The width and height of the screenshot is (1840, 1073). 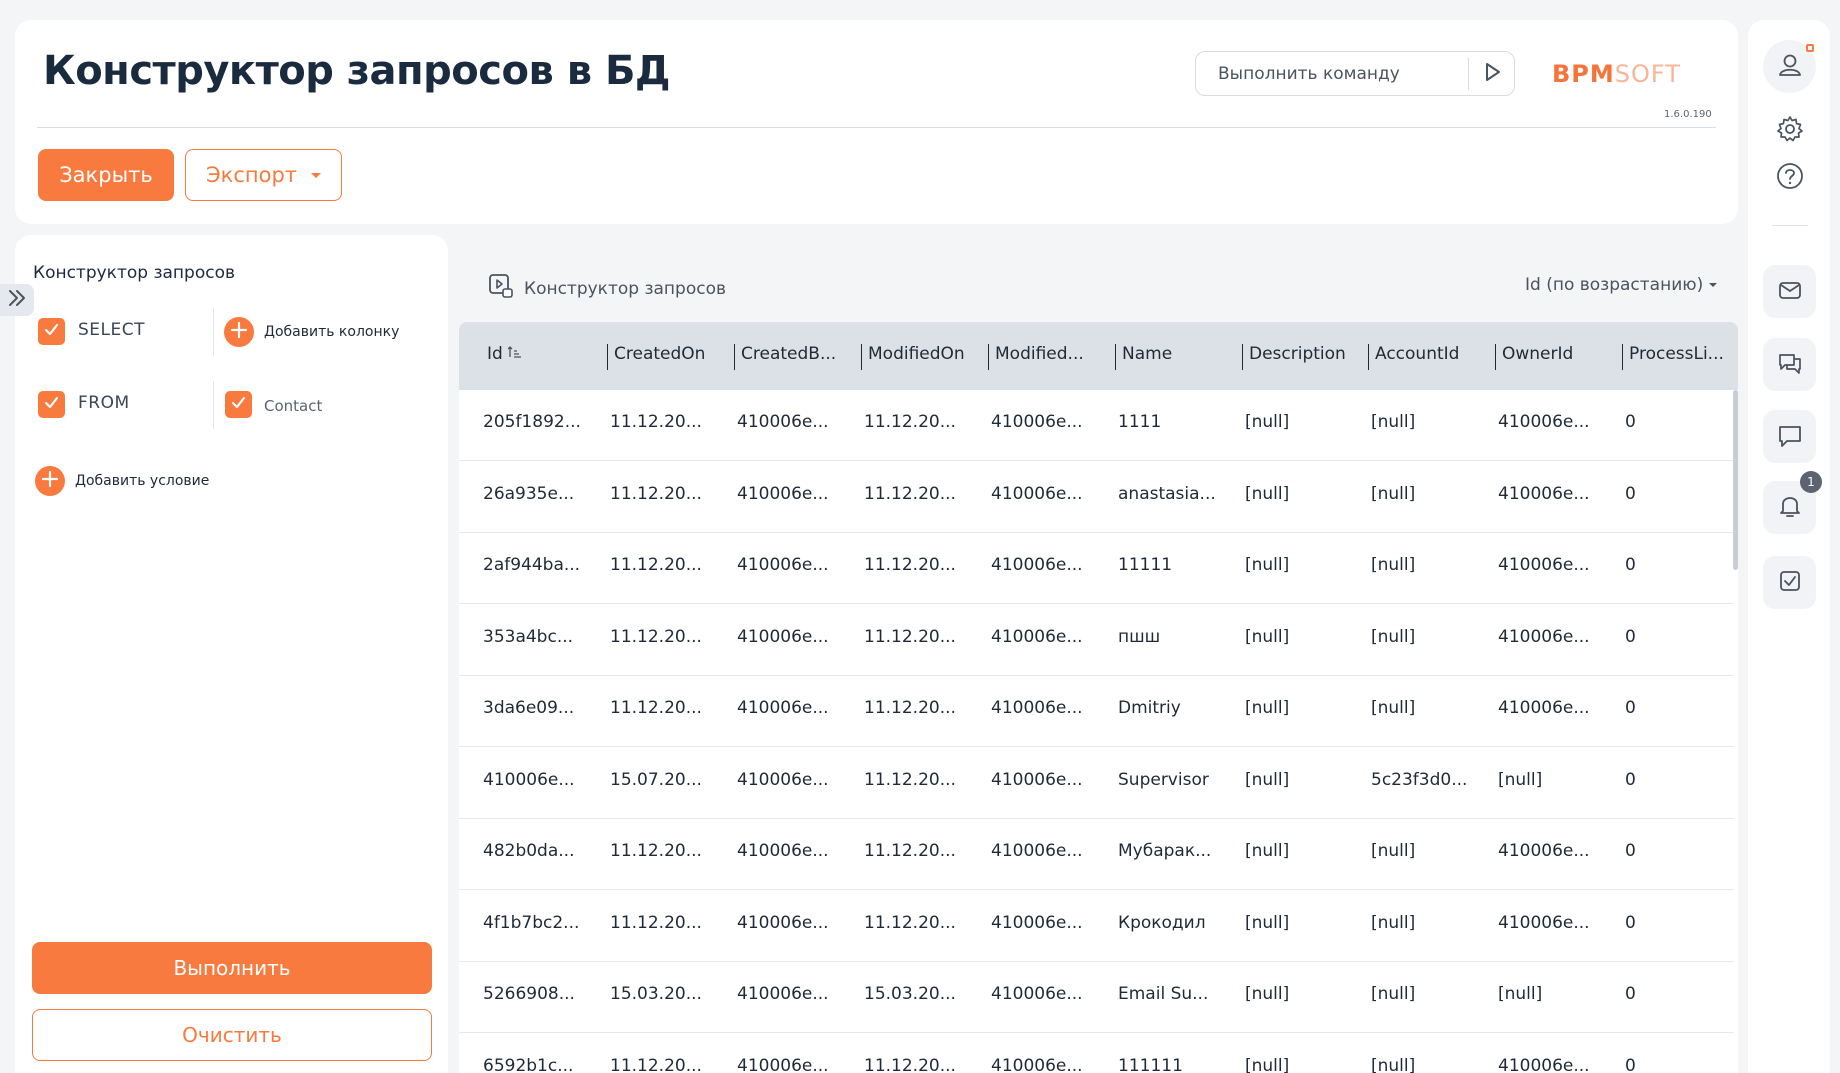 I want to click on table-cell: Крокодил, so click(x=1162, y=922).